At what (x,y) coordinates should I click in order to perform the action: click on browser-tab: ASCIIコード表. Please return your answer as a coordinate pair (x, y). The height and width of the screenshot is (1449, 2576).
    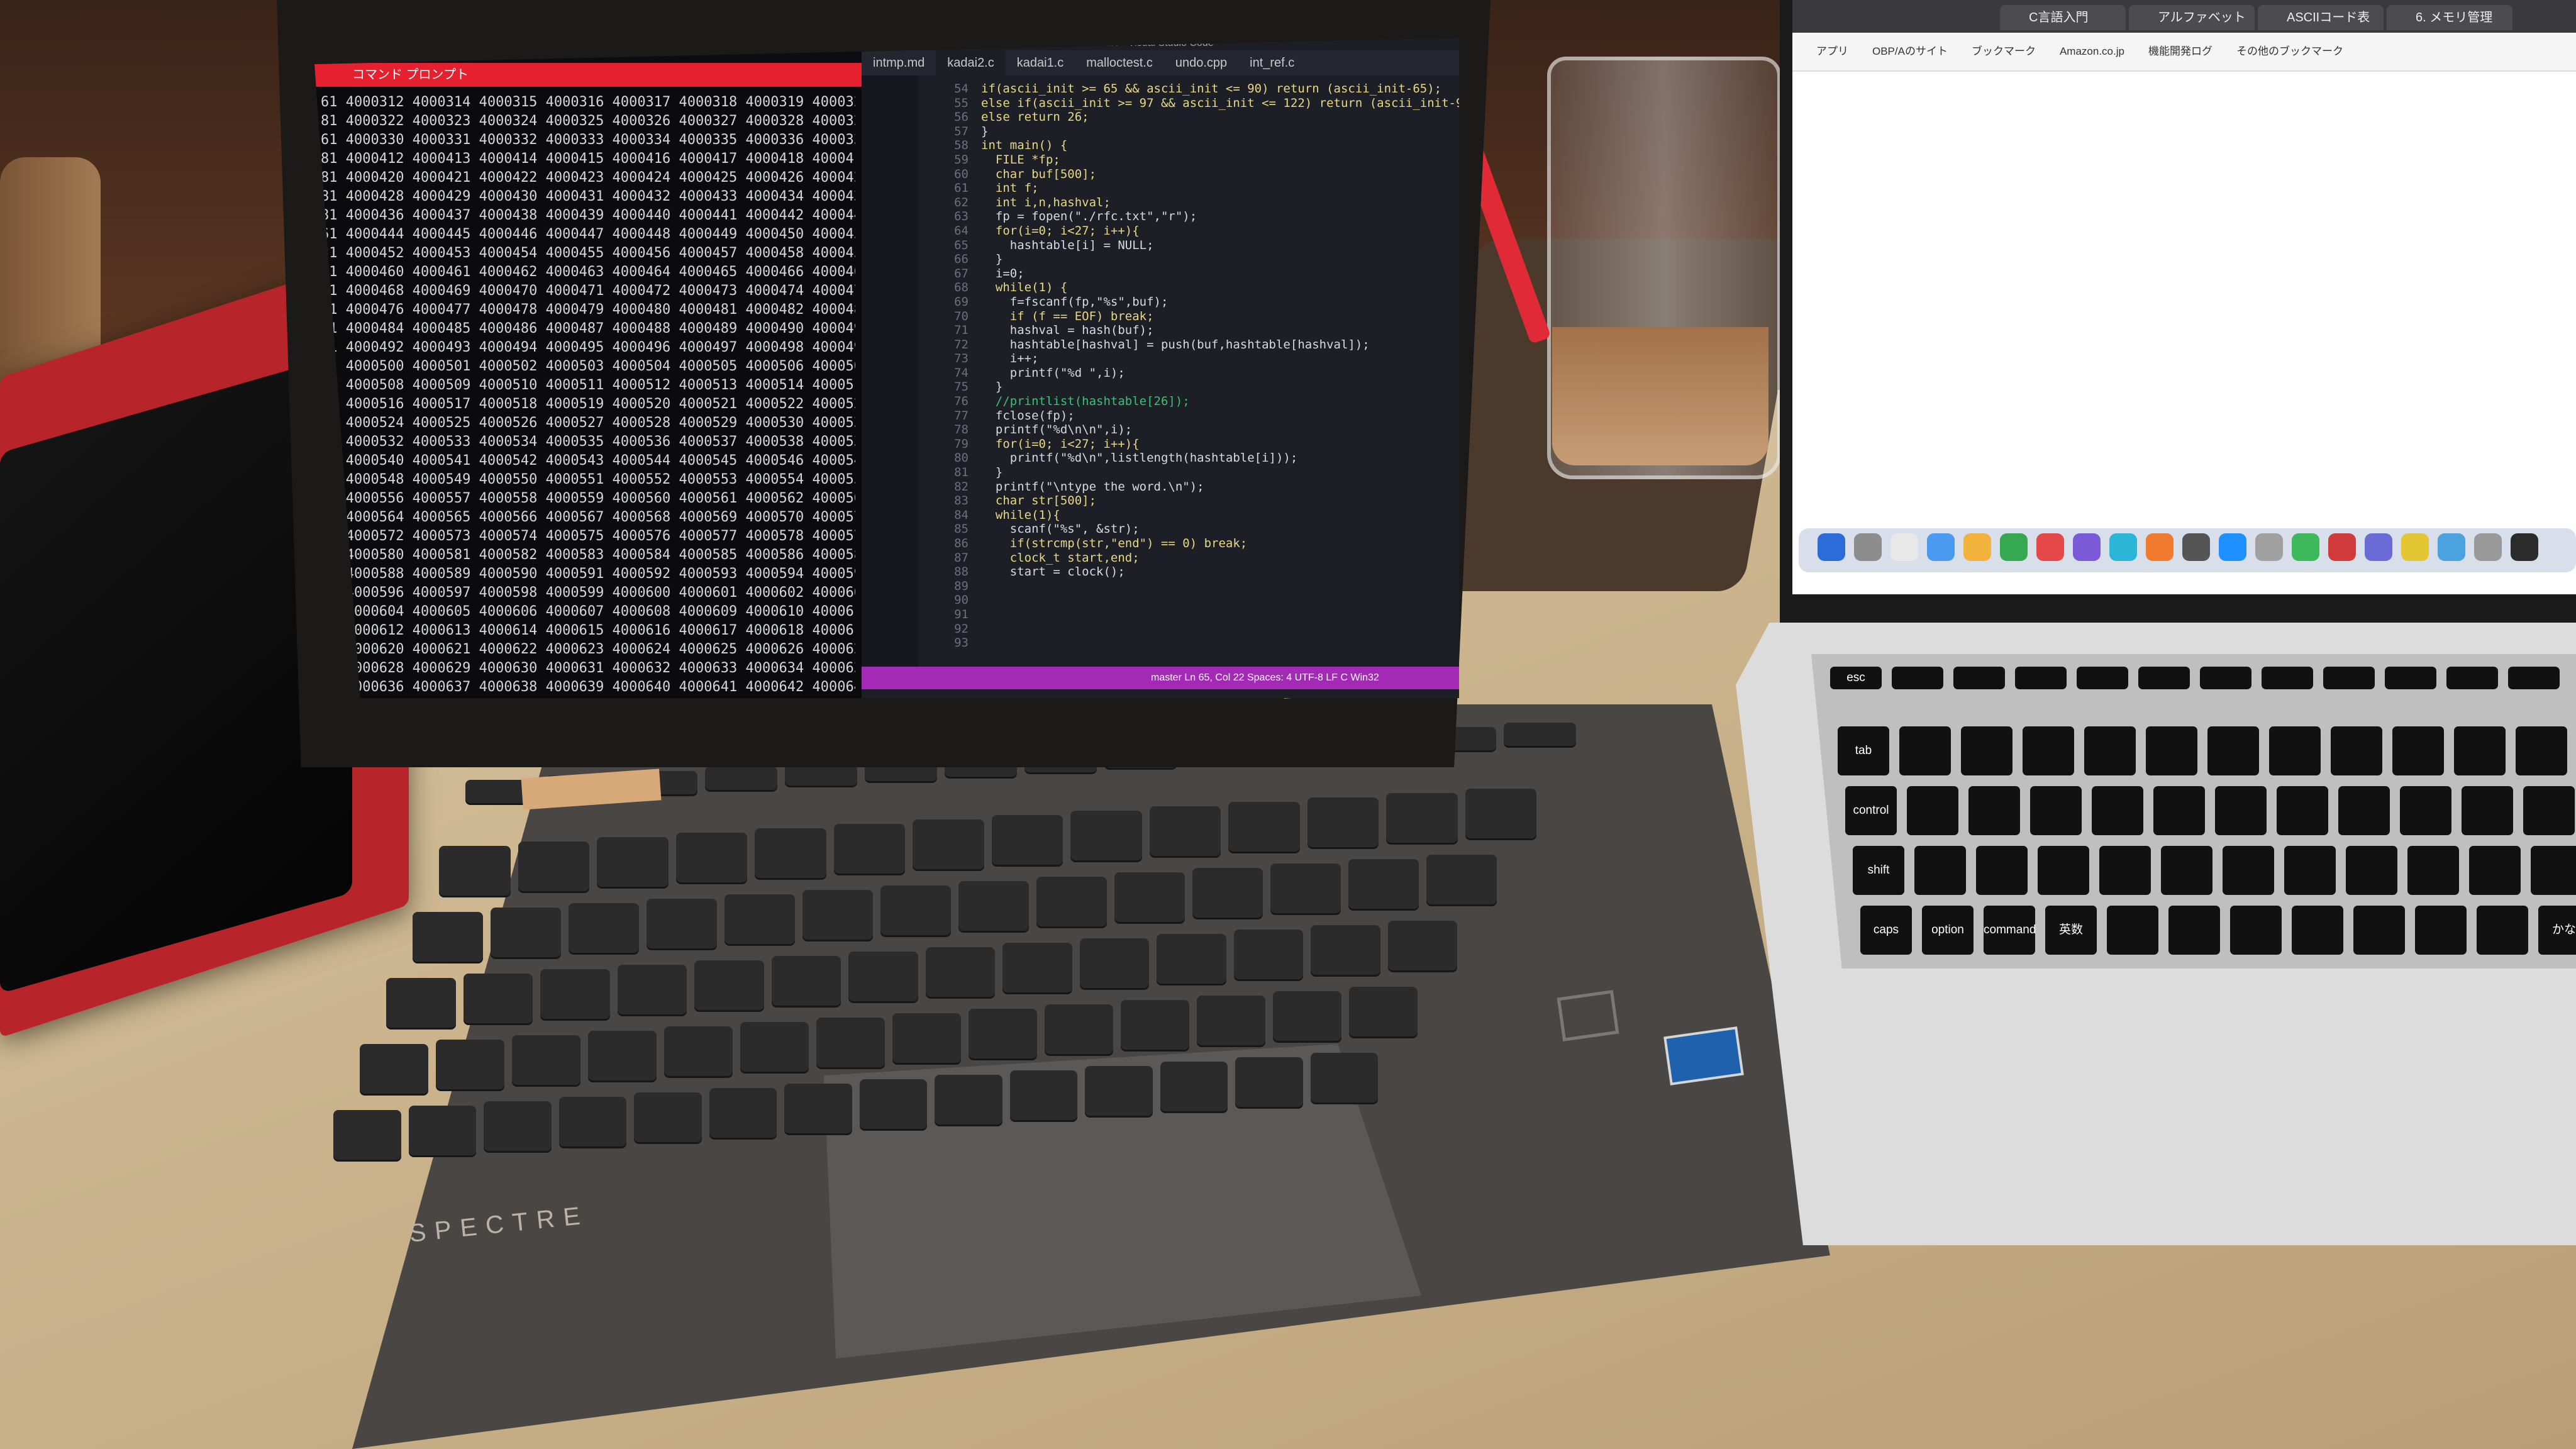
    Looking at the image, I should click on (2321, 17).